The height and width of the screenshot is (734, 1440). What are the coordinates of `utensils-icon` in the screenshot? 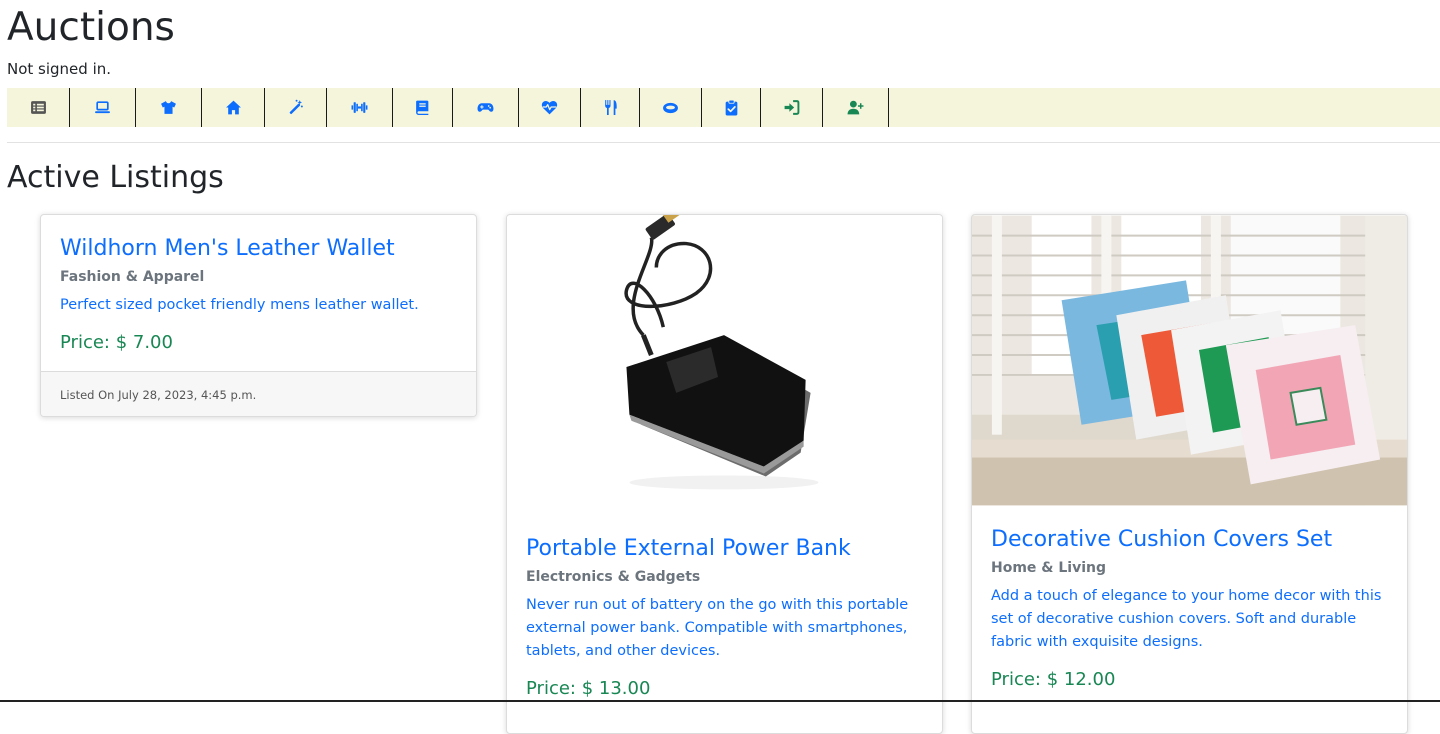 It's located at (610, 107).